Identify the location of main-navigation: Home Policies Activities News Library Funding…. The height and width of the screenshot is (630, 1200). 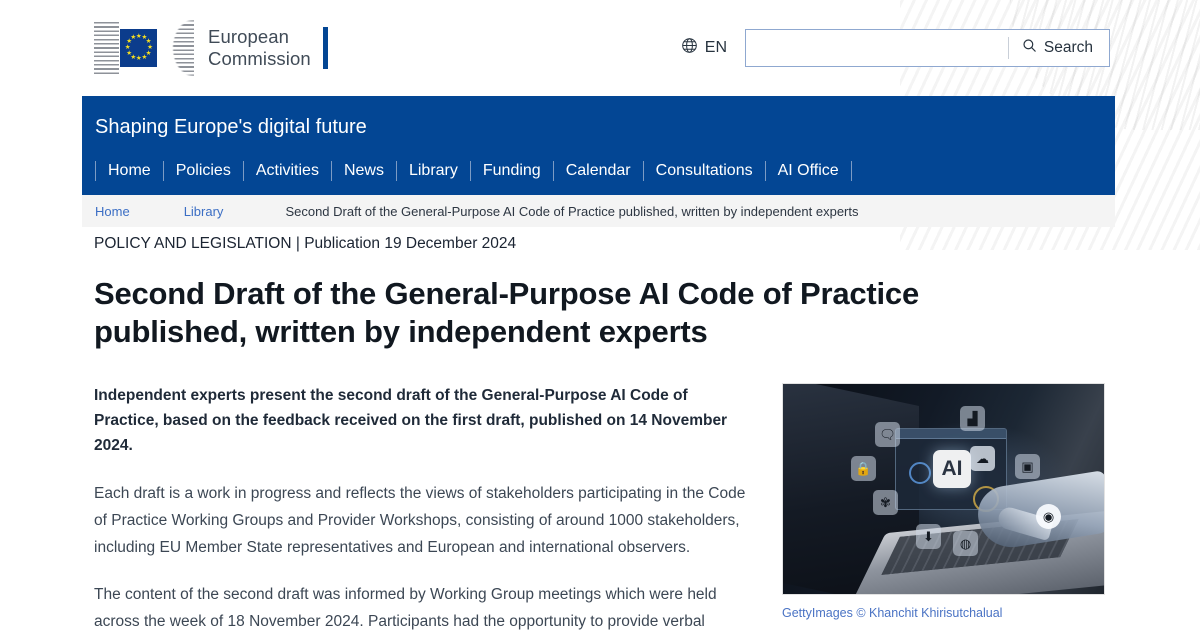
(598, 178).